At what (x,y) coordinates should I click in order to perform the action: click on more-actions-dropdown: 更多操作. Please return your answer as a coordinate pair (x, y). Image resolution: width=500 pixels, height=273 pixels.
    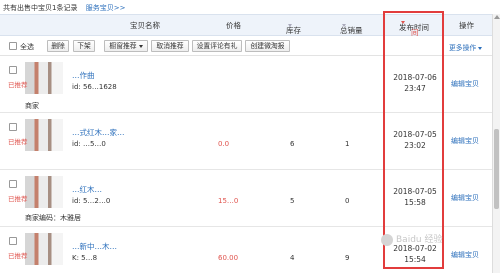
    Looking at the image, I should click on (466, 47).